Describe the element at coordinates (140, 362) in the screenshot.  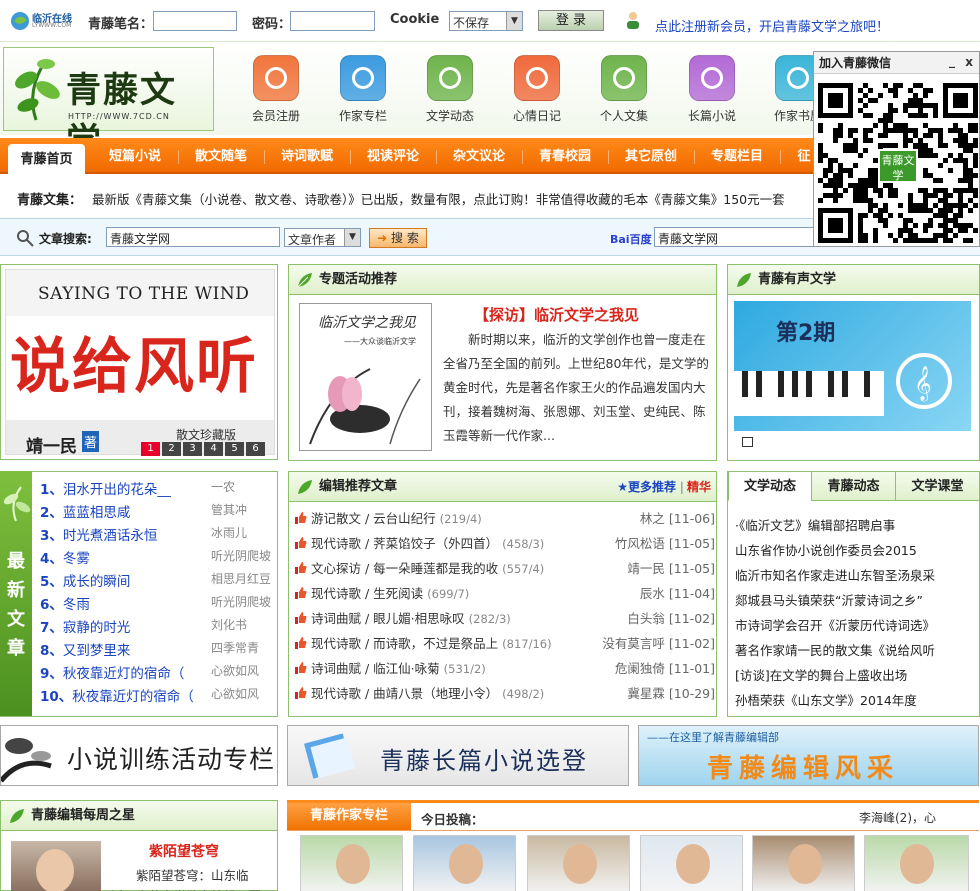
I see `slider-image: SAYING TO THE WIND 说给风听 靖一民 著 散文珍藏版` at that location.